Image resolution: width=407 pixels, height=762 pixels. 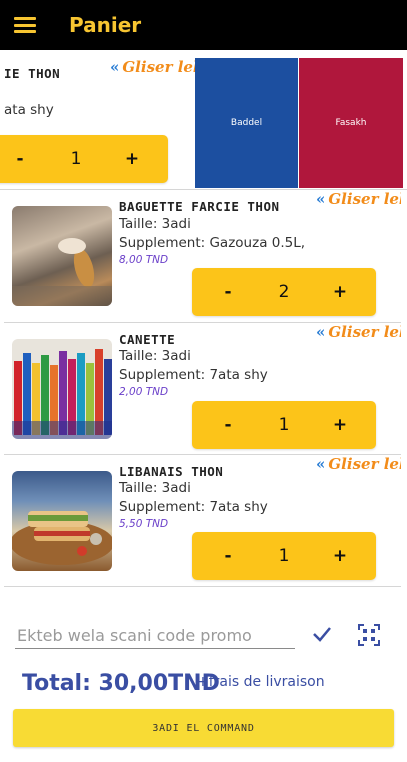 What do you see at coordinates (171, 471) in the screenshot?
I see `item-title: LIBANAIS THON` at bounding box center [171, 471].